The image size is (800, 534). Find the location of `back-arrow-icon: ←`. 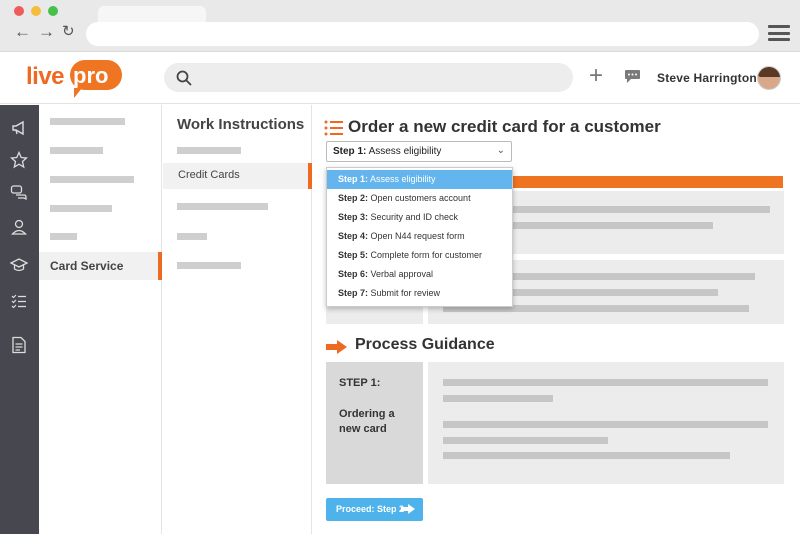

back-arrow-icon: ← is located at coordinates (22, 32).